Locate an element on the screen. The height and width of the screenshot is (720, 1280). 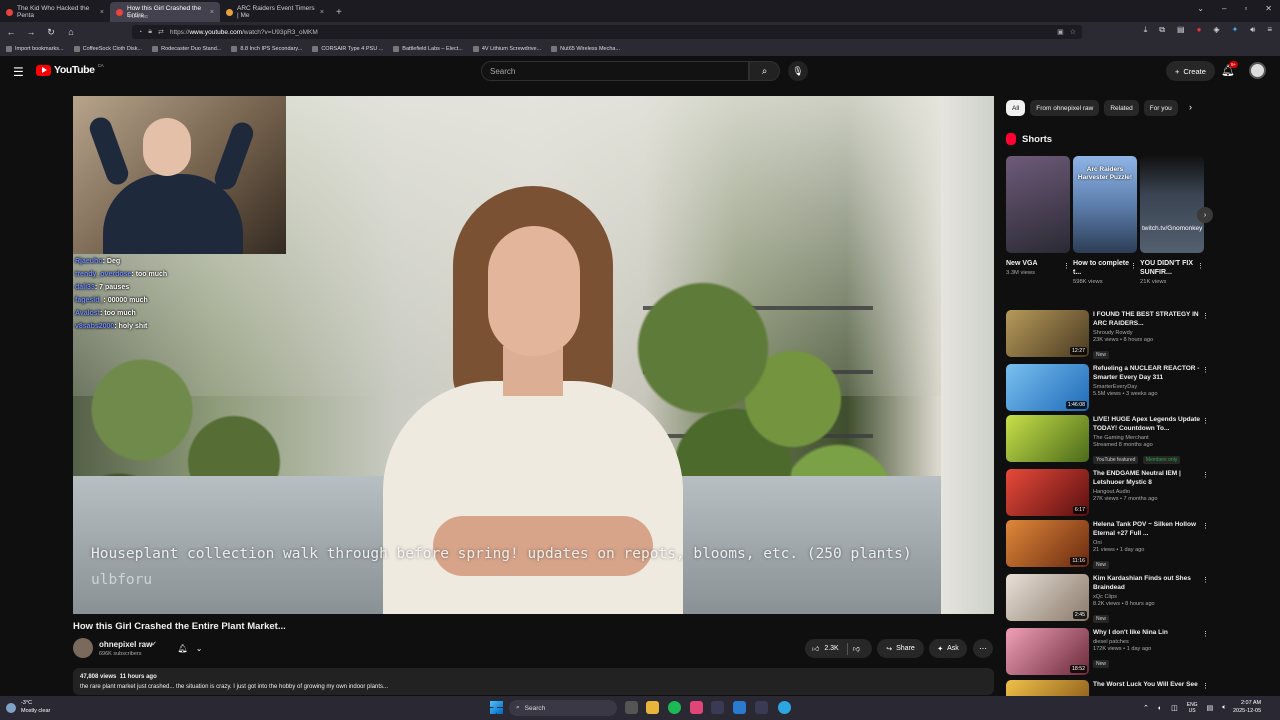
home-icon: ⌂ is located at coordinates (71, 32).